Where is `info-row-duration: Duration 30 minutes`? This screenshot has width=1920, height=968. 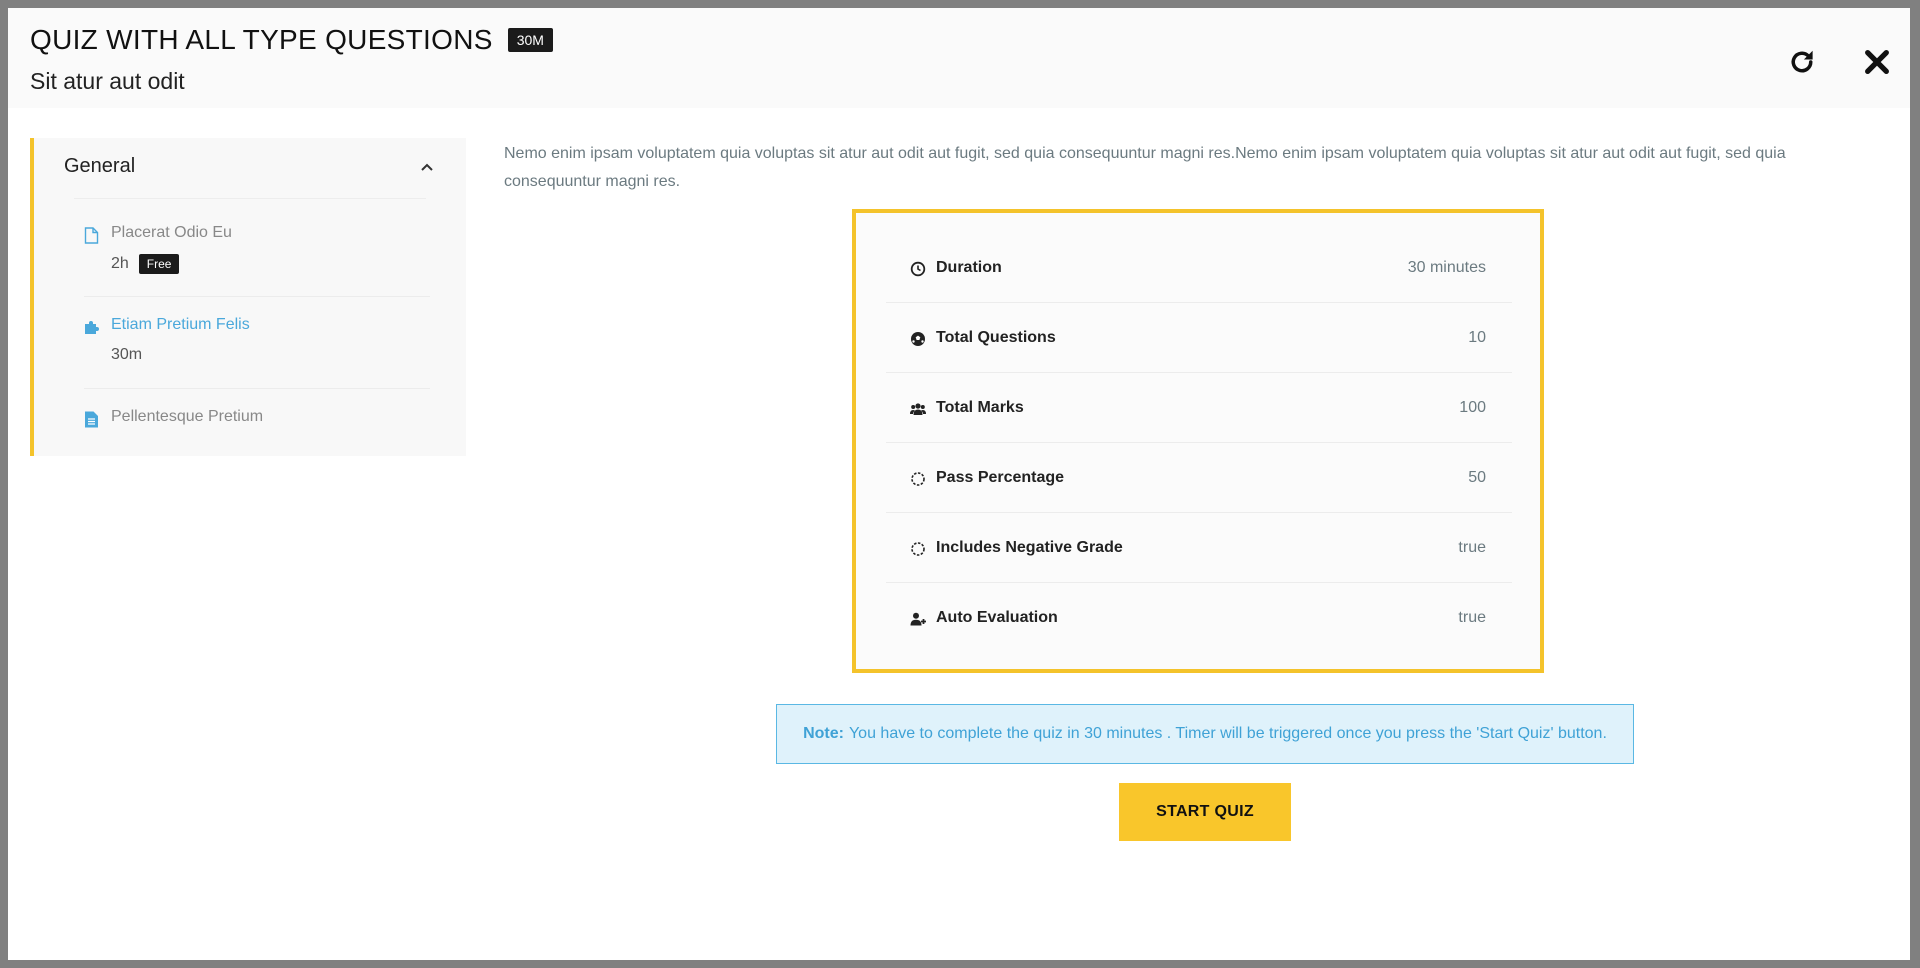 info-row-duration: Duration 30 minutes is located at coordinates (1199, 268).